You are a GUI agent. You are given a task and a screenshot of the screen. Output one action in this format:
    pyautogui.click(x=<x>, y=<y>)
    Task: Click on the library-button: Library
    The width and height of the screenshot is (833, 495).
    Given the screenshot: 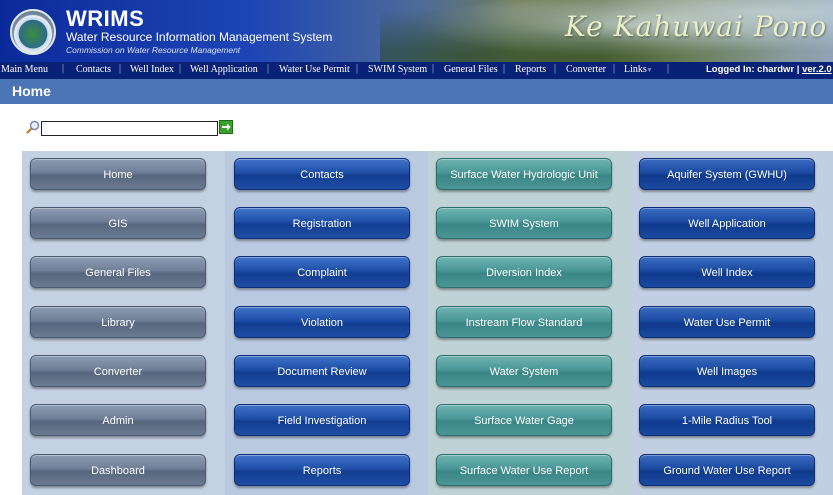 What is the action you would take?
    pyautogui.click(x=118, y=322)
    